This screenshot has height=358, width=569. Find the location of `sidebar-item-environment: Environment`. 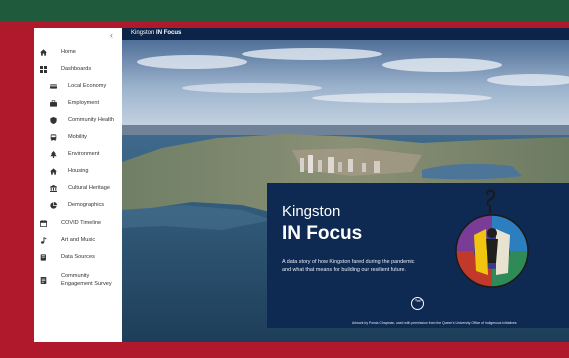

sidebar-item-environment: Environment is located at coordinates (78, 156).